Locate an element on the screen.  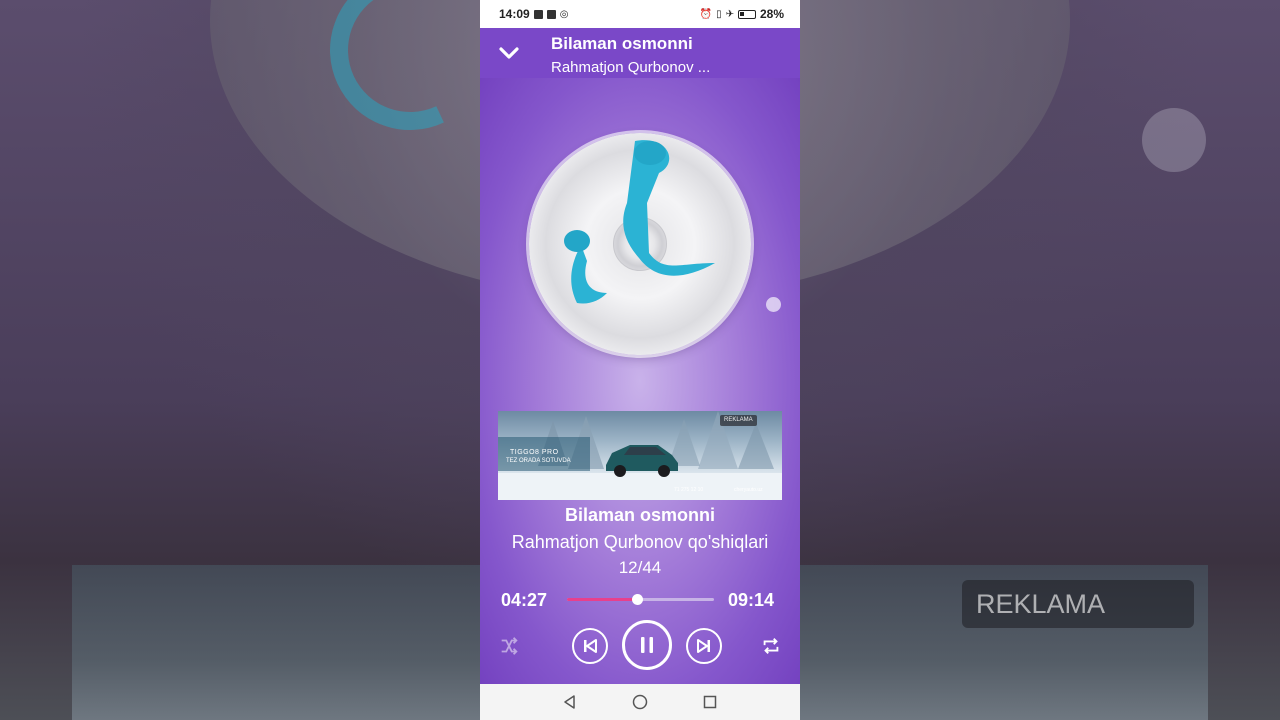
music-note-icon is located at coordinates (639, 222).